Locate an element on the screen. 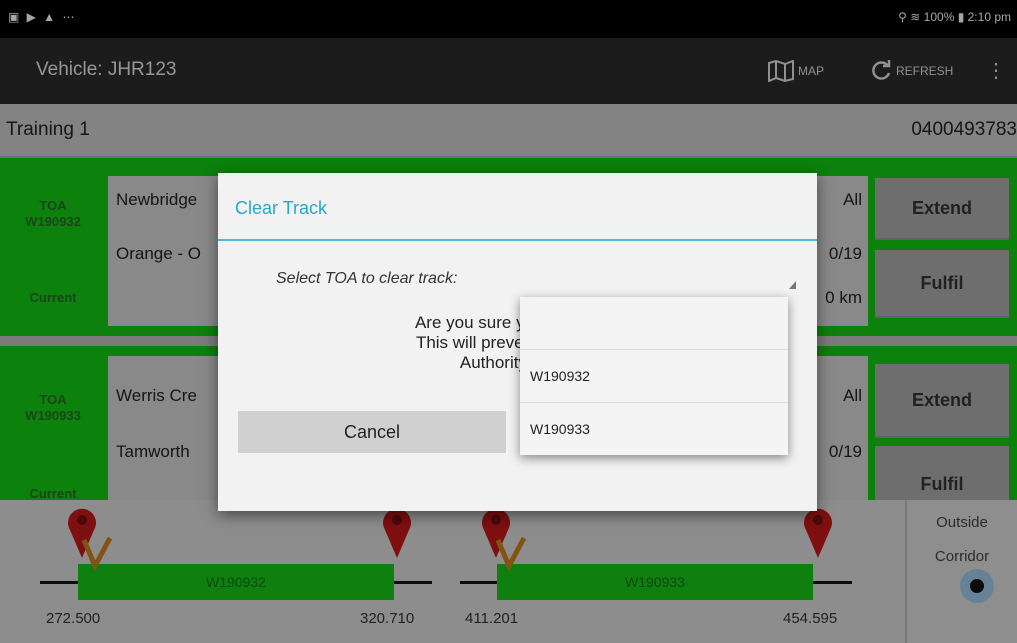  dialog-title: Clear Track is located at coordinates (281, 208).